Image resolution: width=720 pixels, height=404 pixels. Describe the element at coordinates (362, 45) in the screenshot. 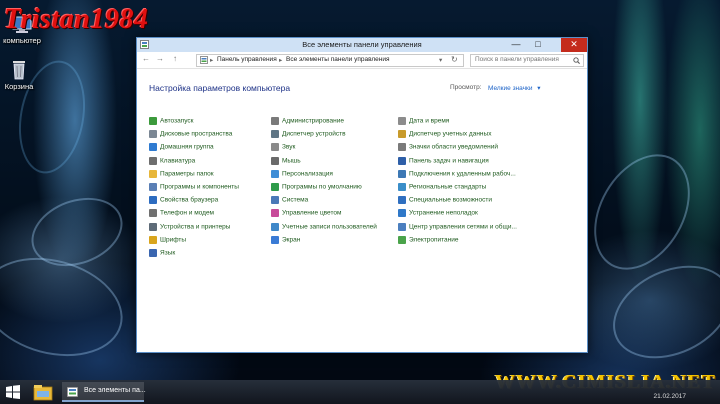

I see `title-bar: Все элементы панели управления — □ ✕` at that location.